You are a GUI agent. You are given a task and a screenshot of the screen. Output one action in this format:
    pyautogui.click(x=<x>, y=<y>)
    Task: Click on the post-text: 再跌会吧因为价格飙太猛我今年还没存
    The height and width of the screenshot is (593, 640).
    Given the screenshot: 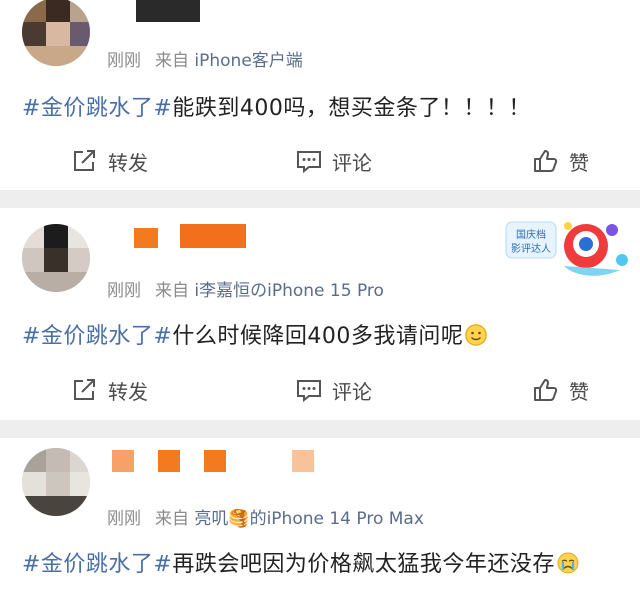 What is the action you would take?
    pyautogui.click(x=363, y=564)
    